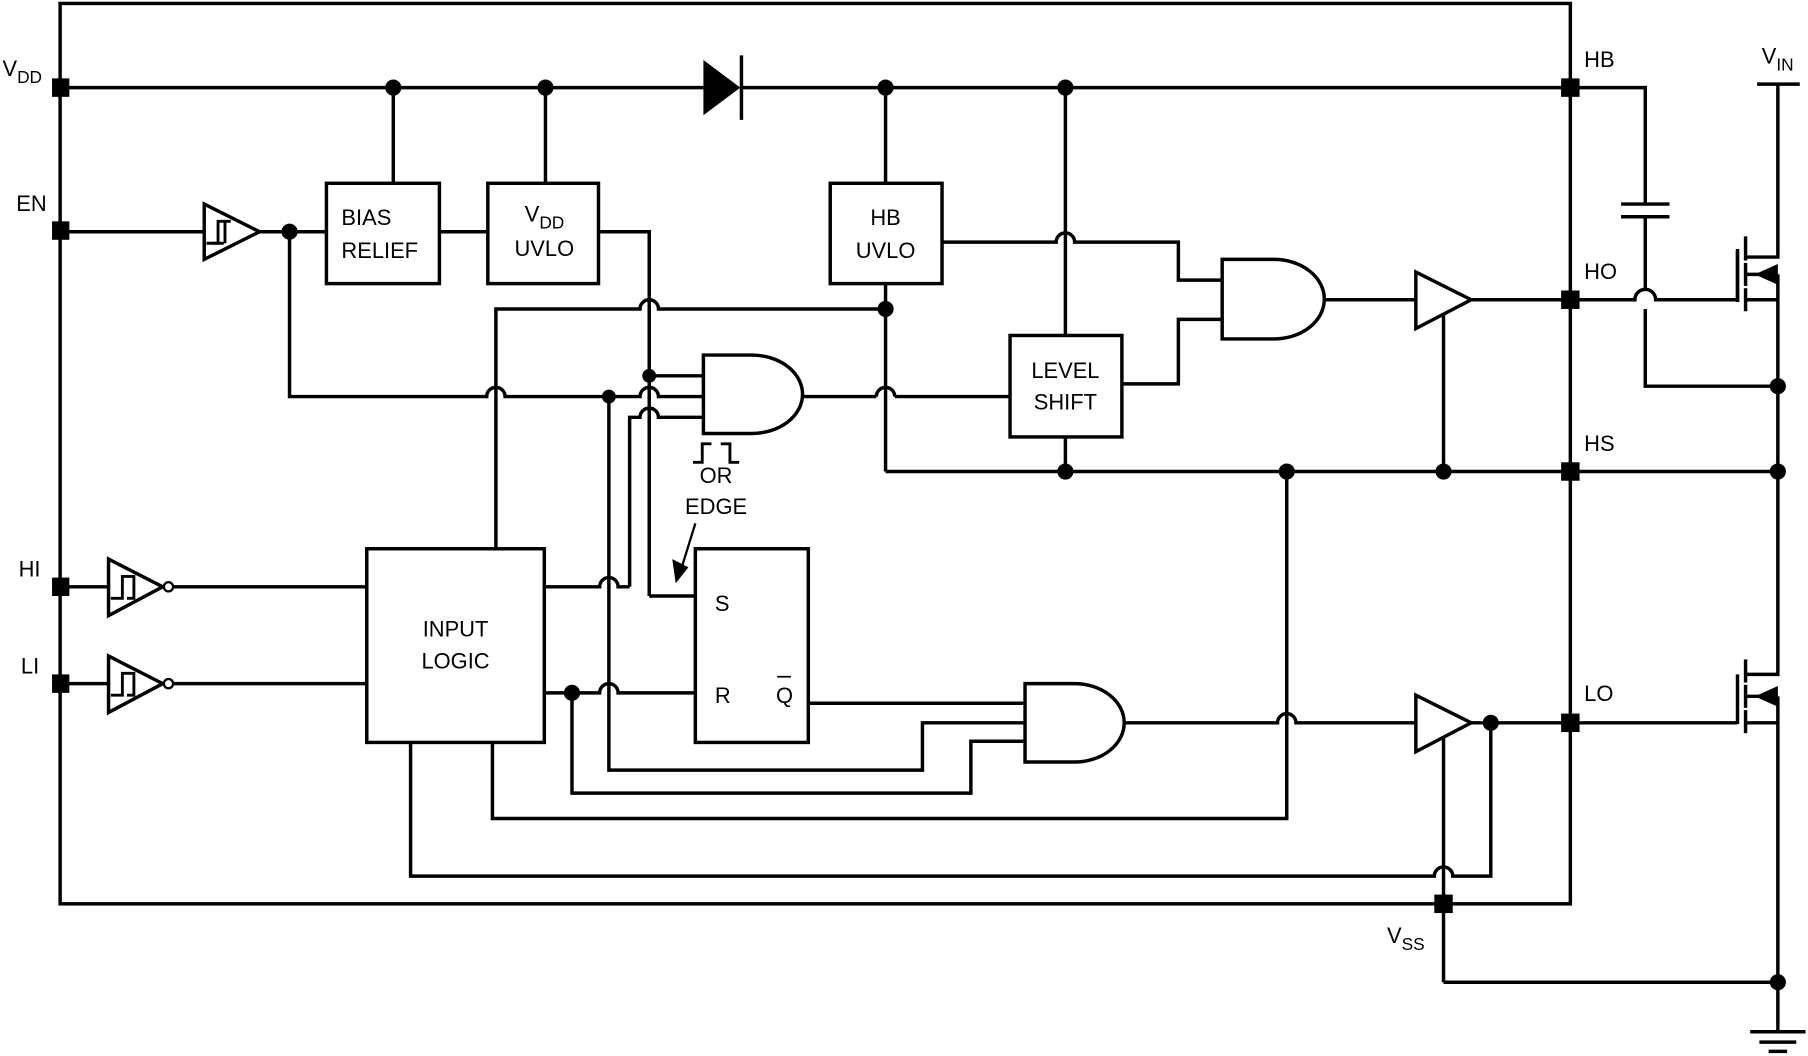 The height and width of the screenshot is (1056, 1808). What do you see at coordinates (722, 603) in the screenshot?
I see `svg-text: S` at bounding box center [722, 603].